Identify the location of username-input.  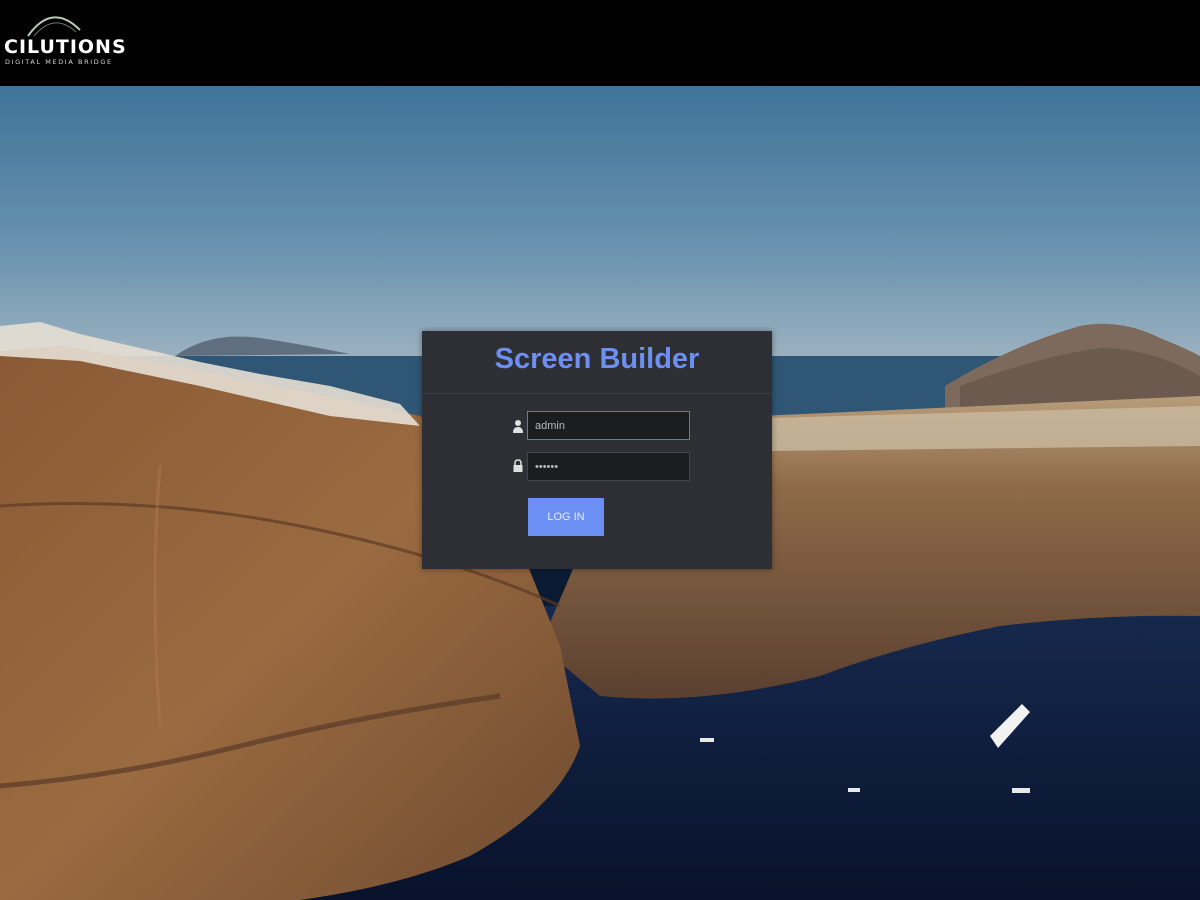
(608, 425).